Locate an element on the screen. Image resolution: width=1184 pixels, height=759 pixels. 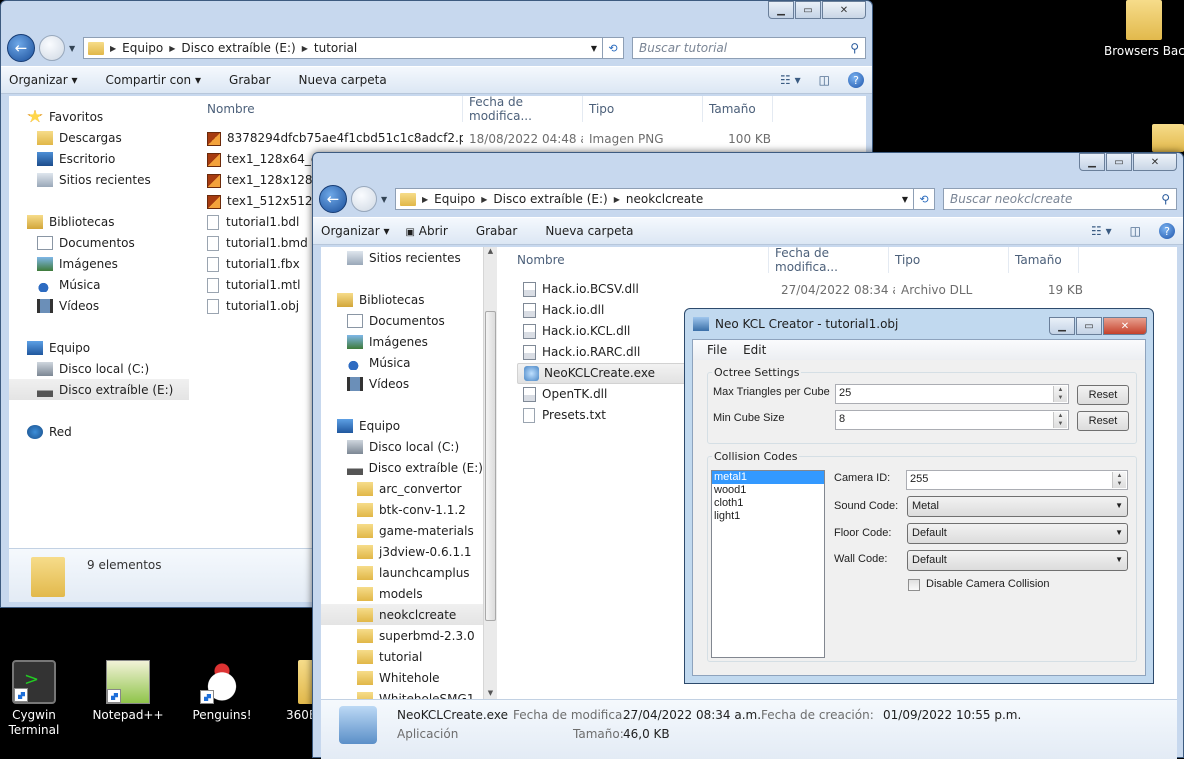
open-button: ▣ Abrir is located at coordinates (427, 231).